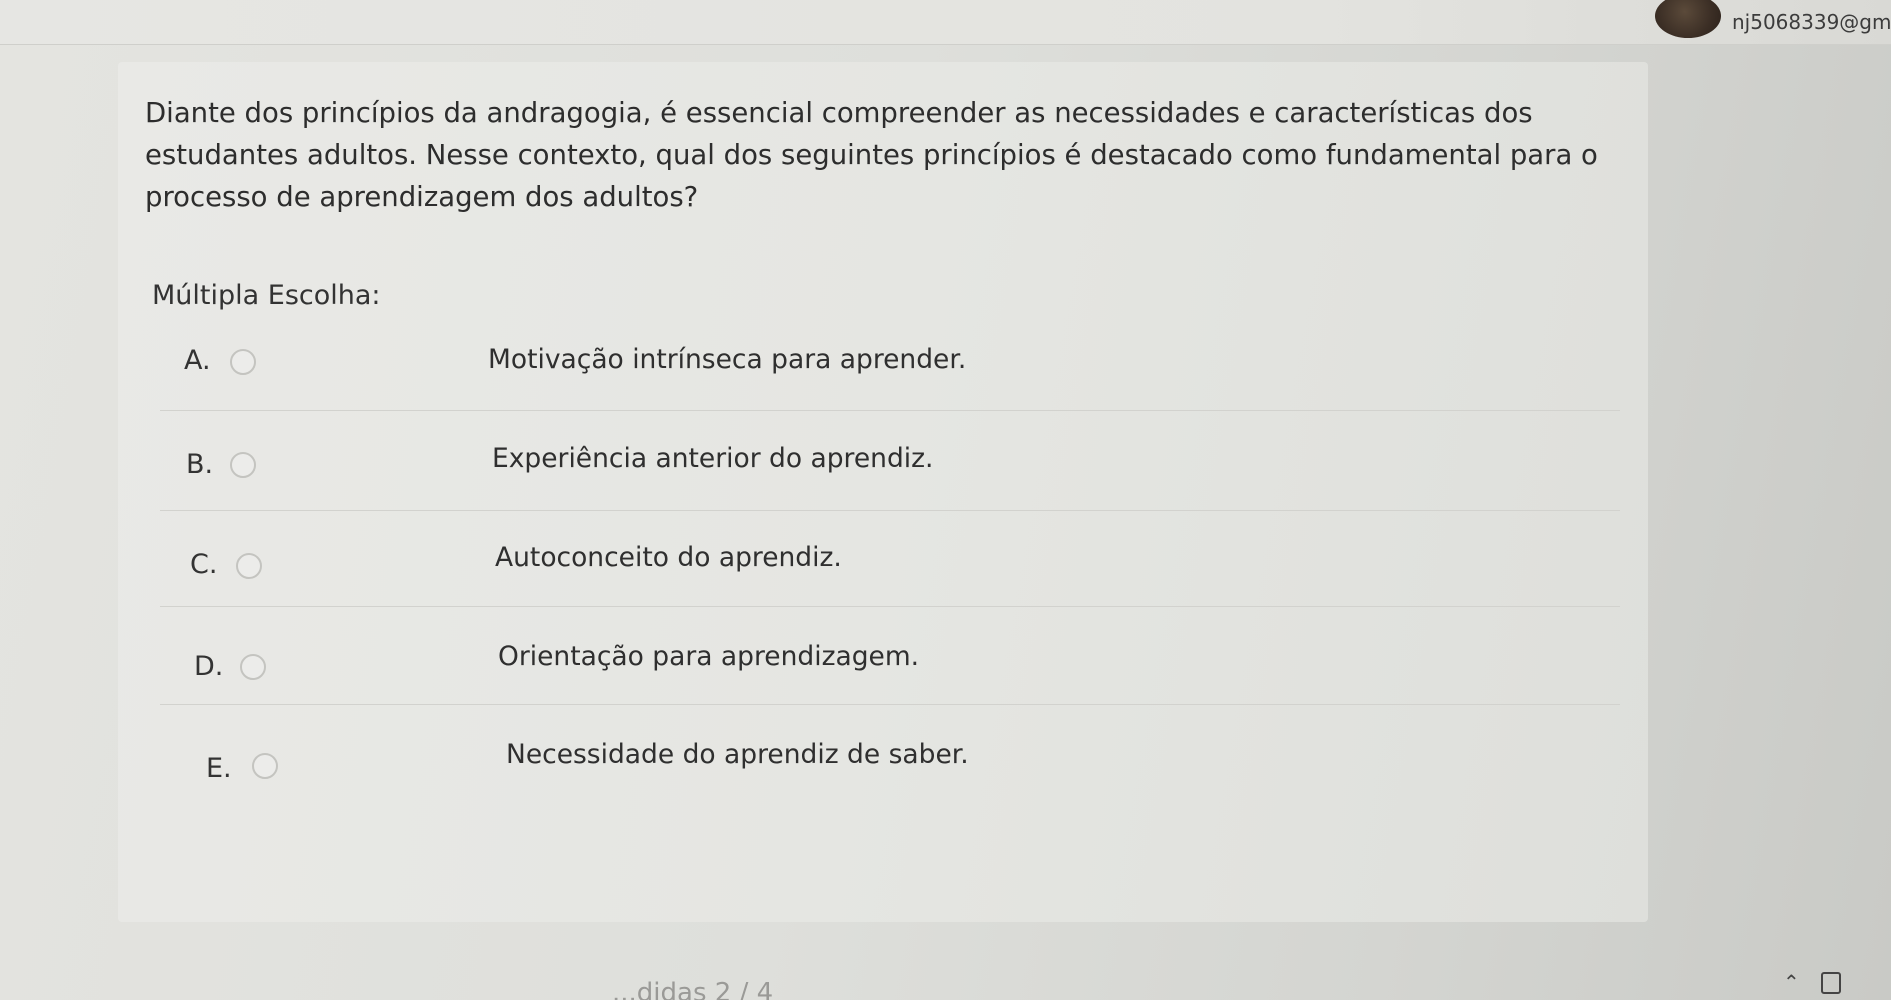 This screenshot has height=1000, width=1891. Describe the element at coordinates (668, 557) in the screenshot. I see `option-c-text: Autoconceito do aprendiz.` at that location.